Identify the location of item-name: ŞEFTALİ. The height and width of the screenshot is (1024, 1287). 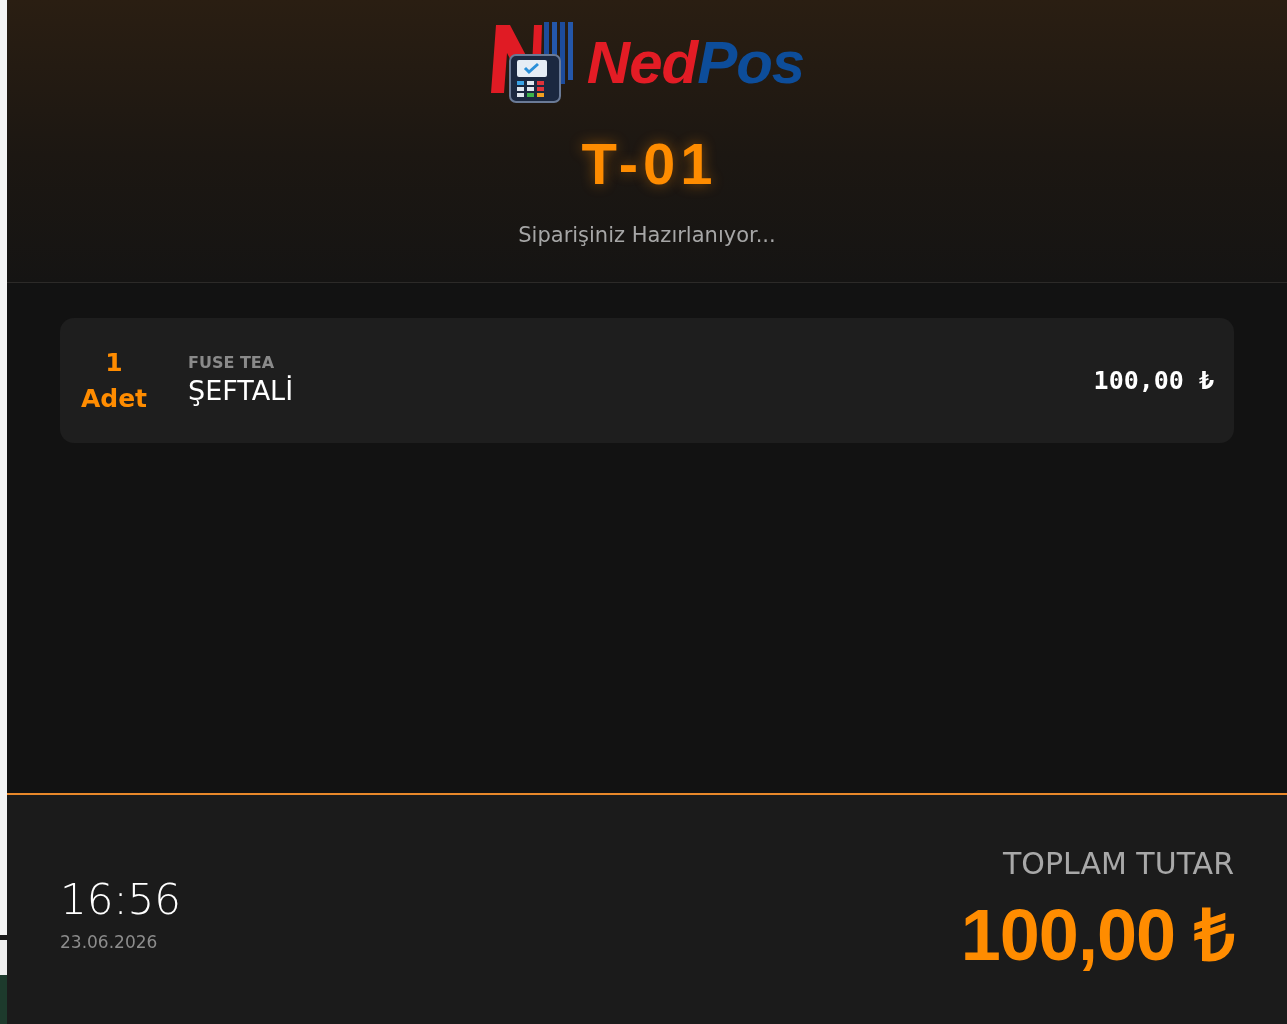
(241, 391).